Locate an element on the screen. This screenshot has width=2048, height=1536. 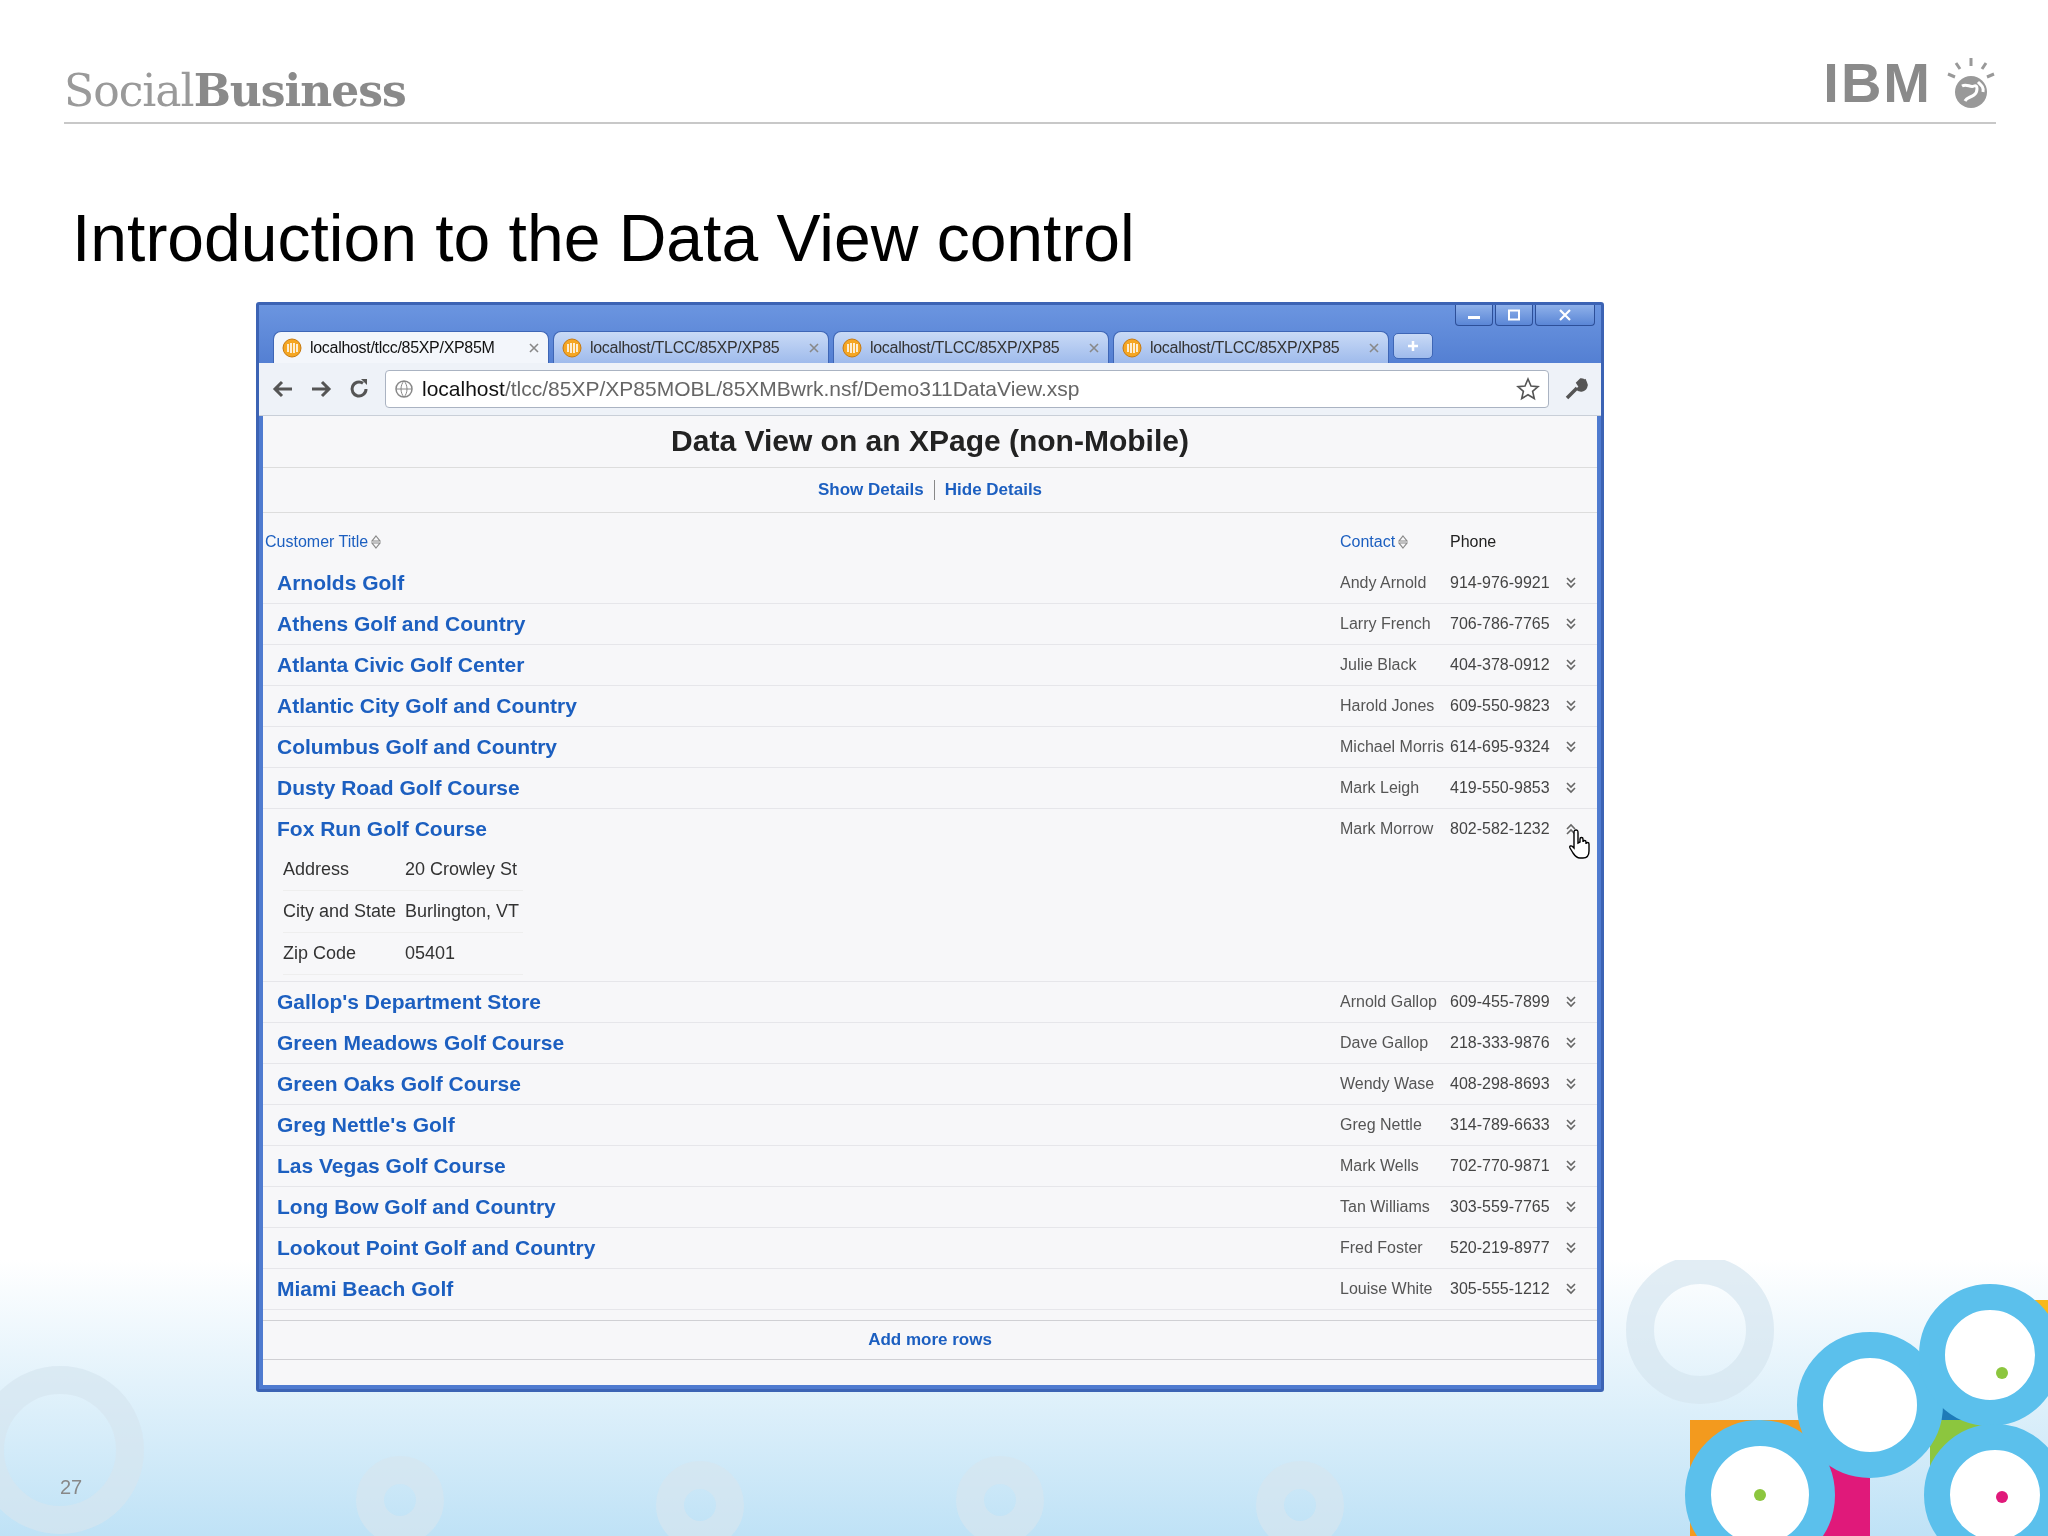
customer-link: Las Vegas Golf Course is located at coordinates (391, 1165).